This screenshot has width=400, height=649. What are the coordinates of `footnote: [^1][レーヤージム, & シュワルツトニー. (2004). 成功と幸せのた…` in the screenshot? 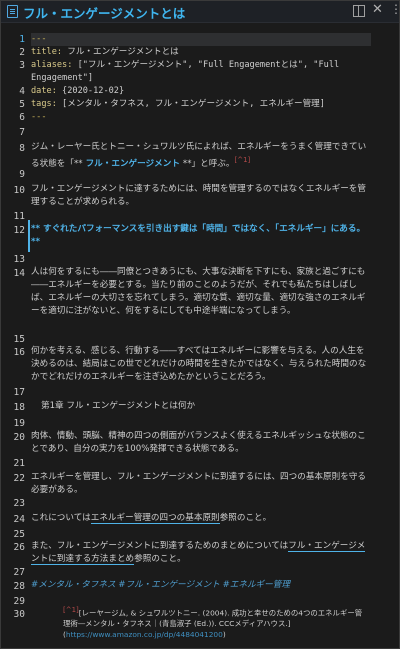 It's located at (216, 622).